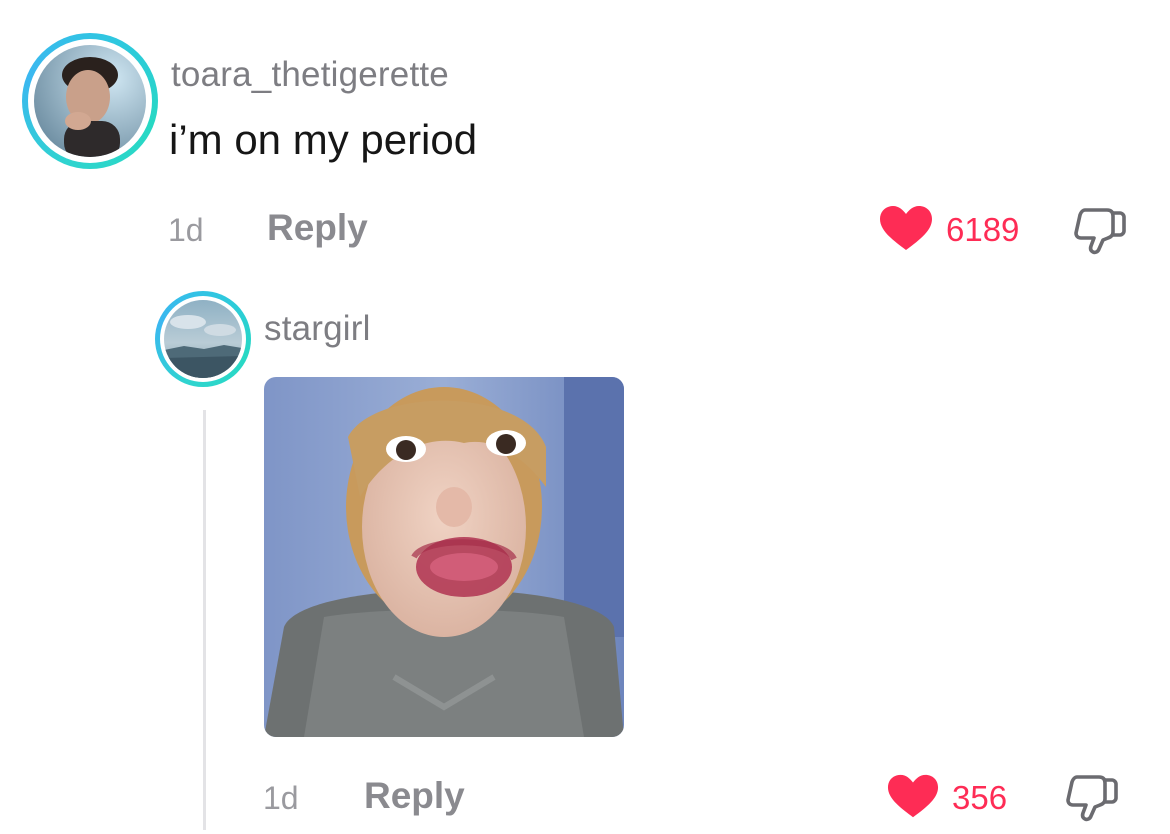 Image resolution: width=1170 pixels, height=834 pixels. I want to click on comment-username: toara_thetigerette, so click(310, 75).